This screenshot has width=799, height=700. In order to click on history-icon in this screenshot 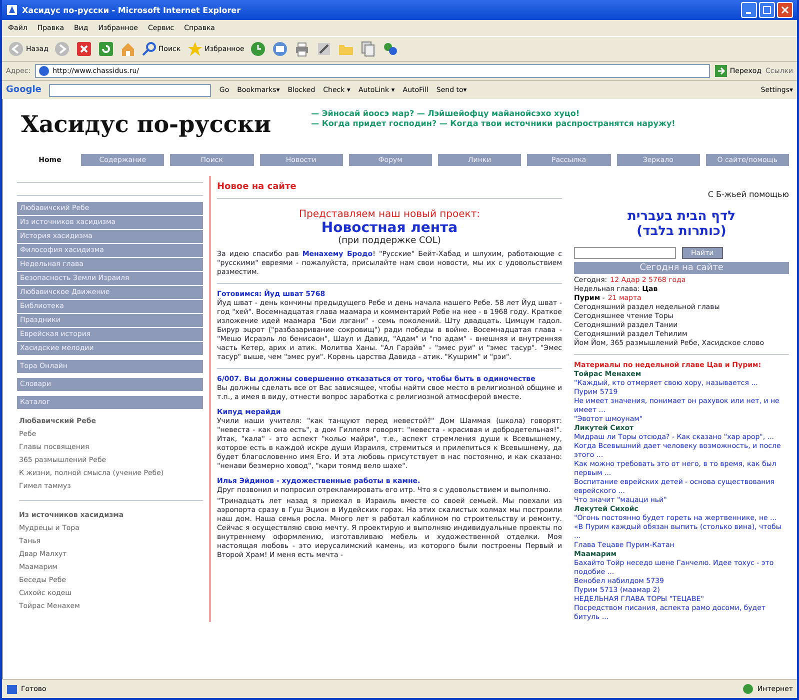, I will do `click(258, 49)`.